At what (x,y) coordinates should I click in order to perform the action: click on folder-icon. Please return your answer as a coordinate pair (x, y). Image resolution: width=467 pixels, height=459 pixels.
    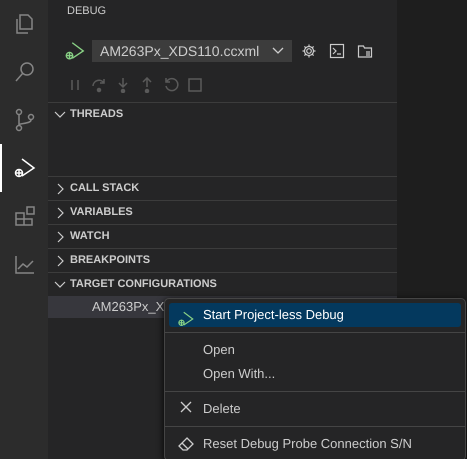
    Looking at the image, I should click on (365, 51).